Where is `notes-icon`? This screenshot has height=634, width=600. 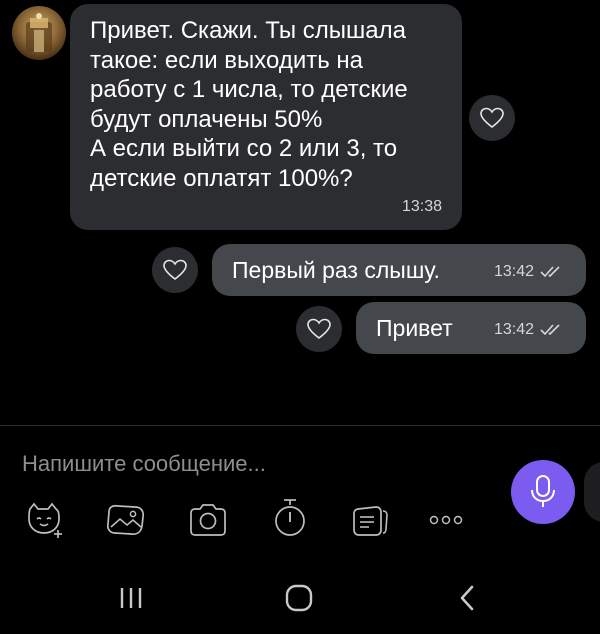
notes-icon is located at coordinates (370, 521).